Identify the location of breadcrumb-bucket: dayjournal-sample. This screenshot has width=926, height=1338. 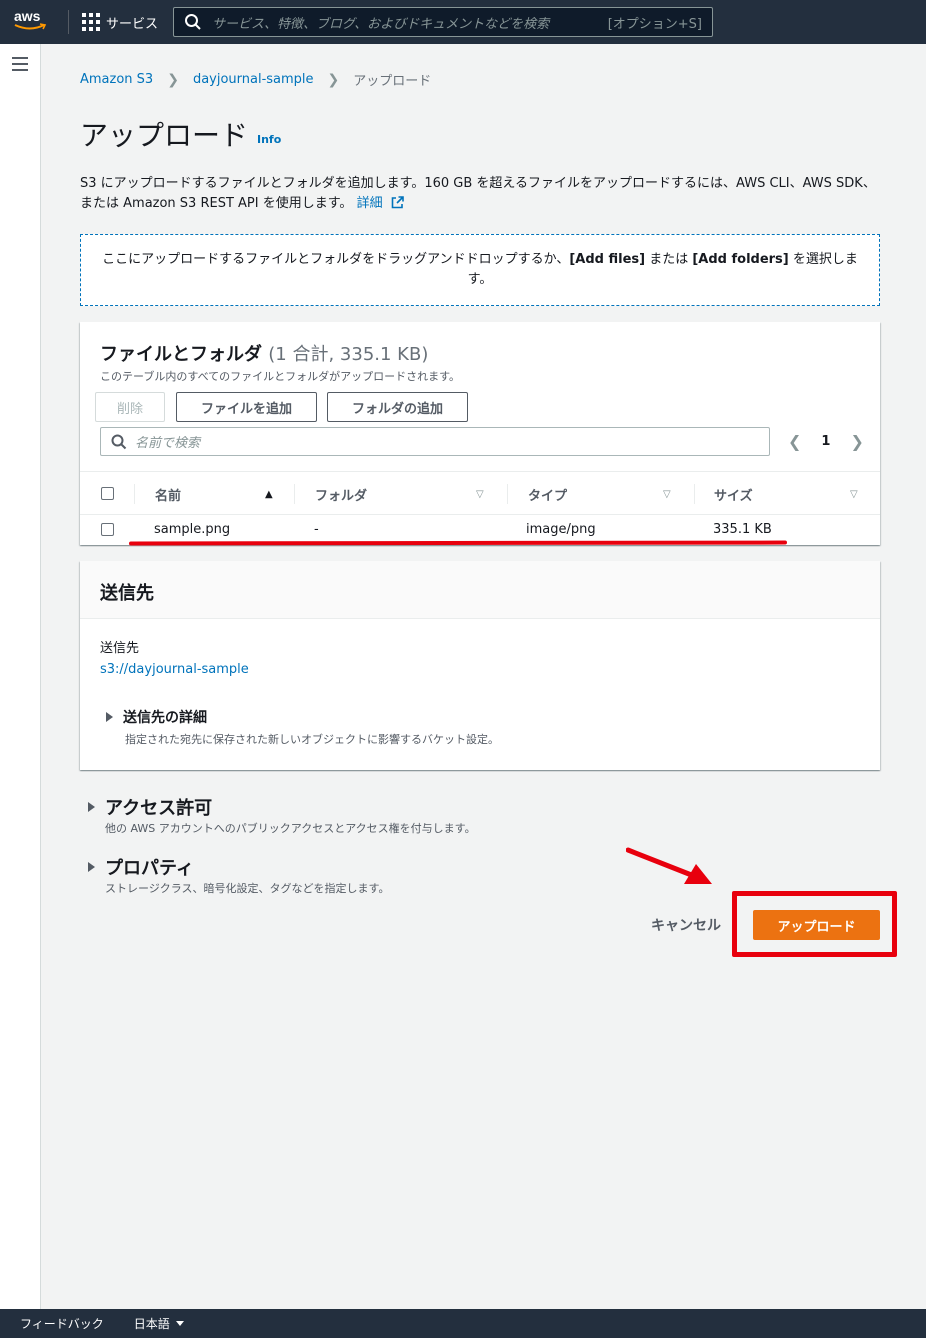
(253, 79).